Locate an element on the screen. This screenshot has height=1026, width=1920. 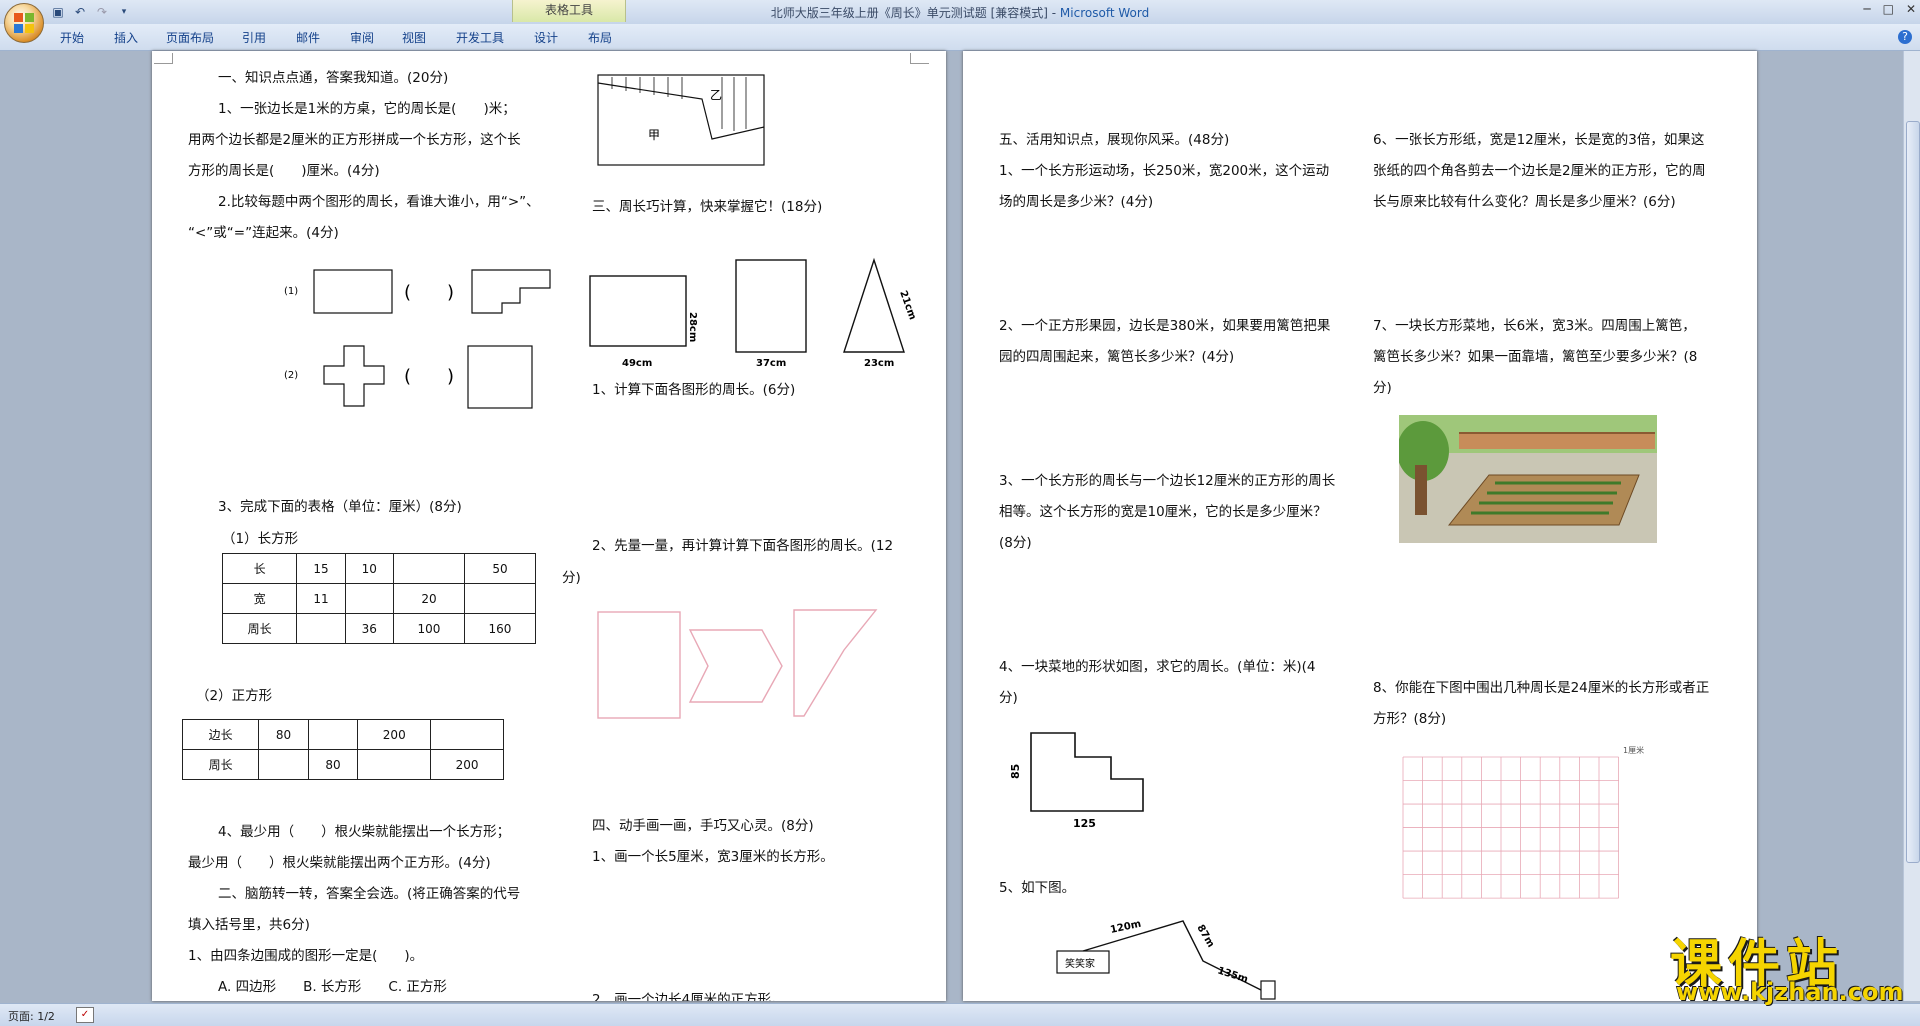
proofing-icon: ✓ is located at coordinates (85, 1015).